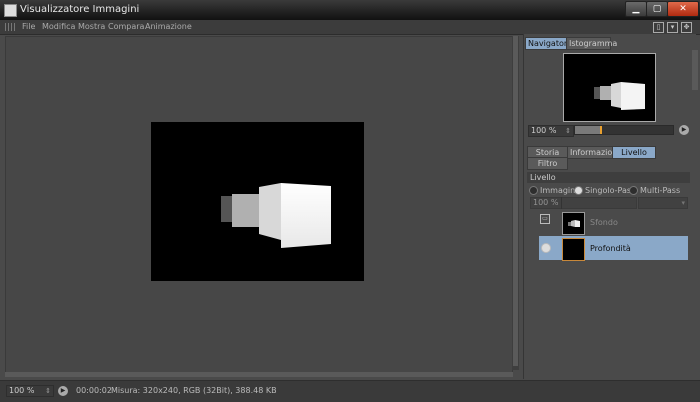 This screenshot has width=700, height=402. I want to click on opacity-value: 100 %, so click(546, 202).